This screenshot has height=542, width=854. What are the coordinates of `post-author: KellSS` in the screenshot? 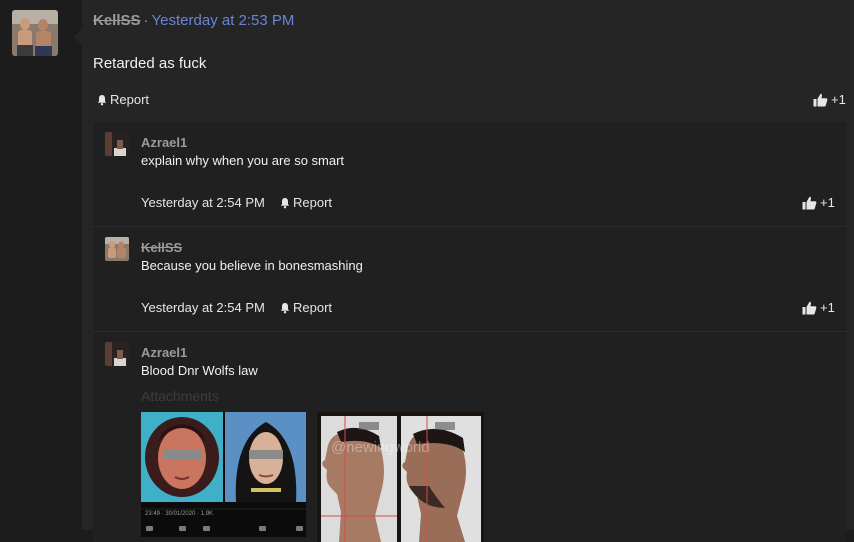 It's located at (117, 20).